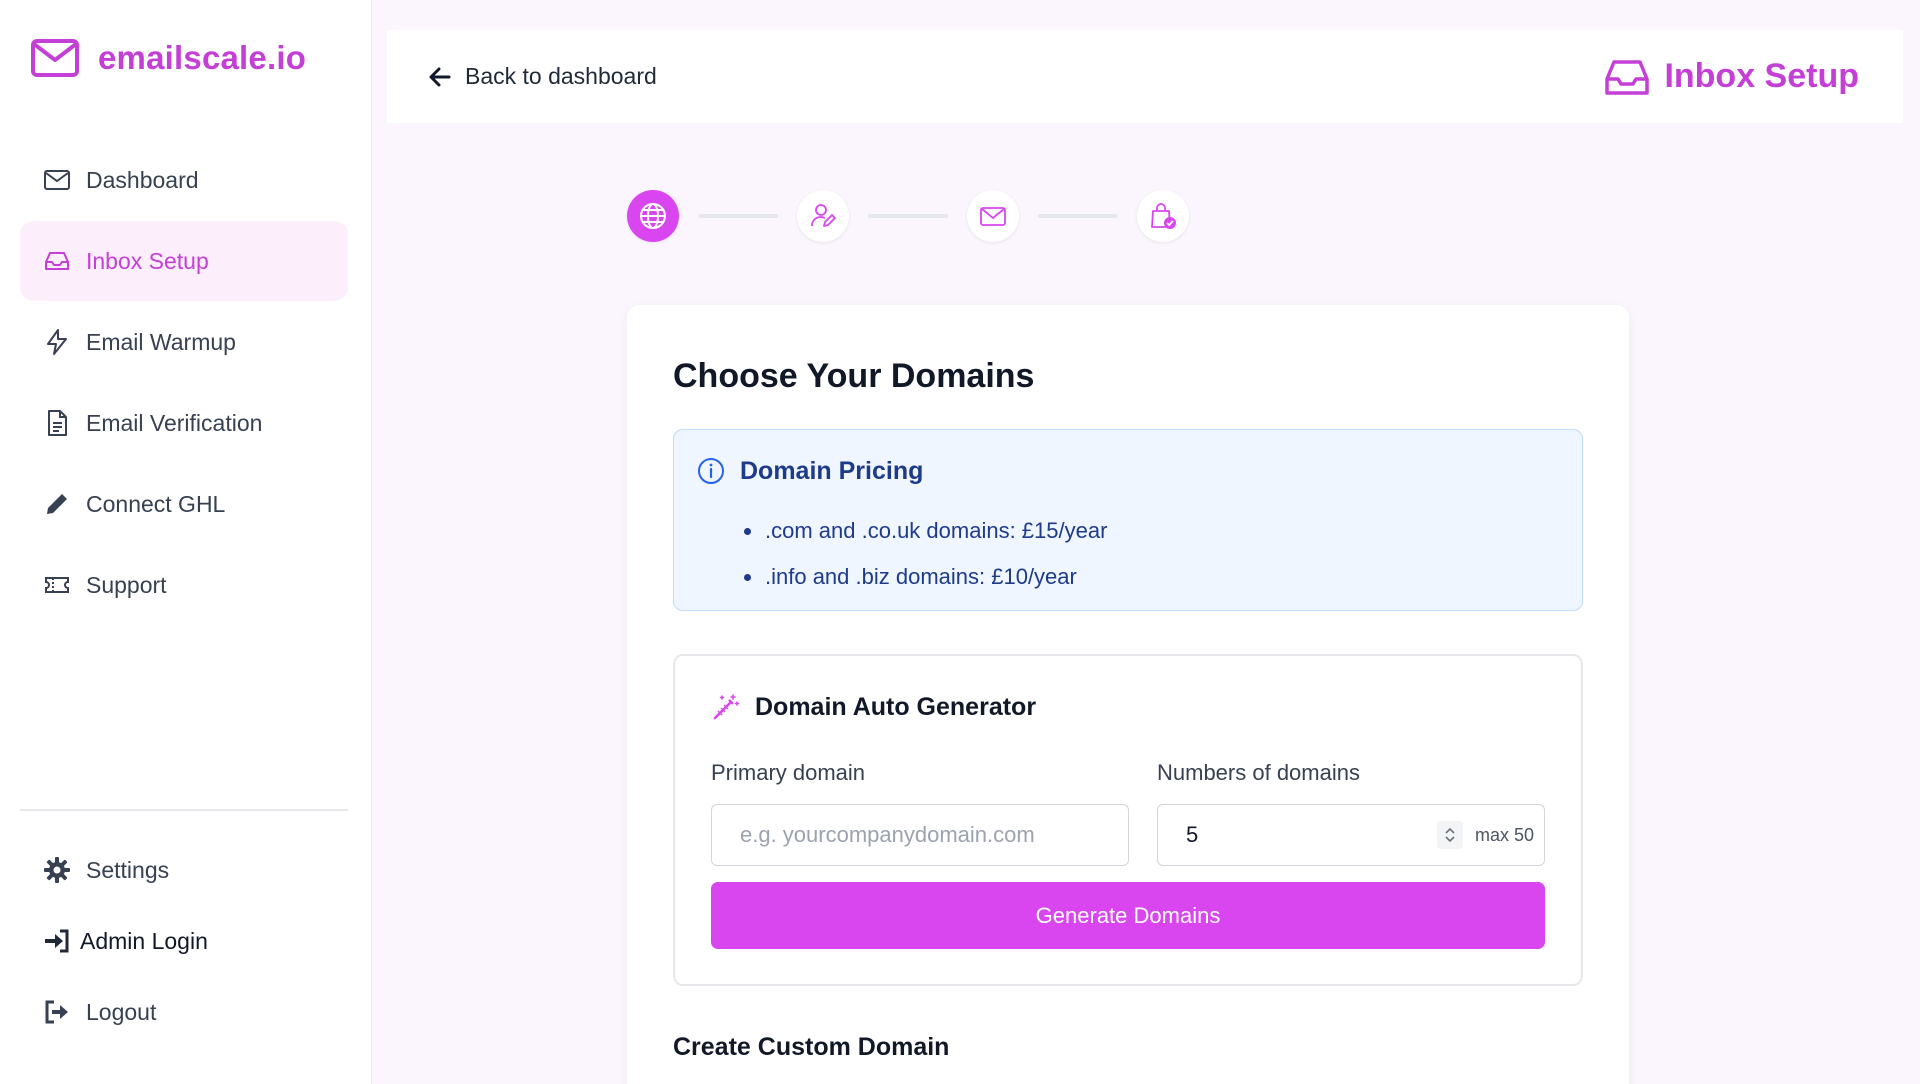 This screenshot has width=1920, height=1084. What do you see at coordinates (57, 342) in the screenshot?
I see `lightning-icon` at bounding box center [57, 342].